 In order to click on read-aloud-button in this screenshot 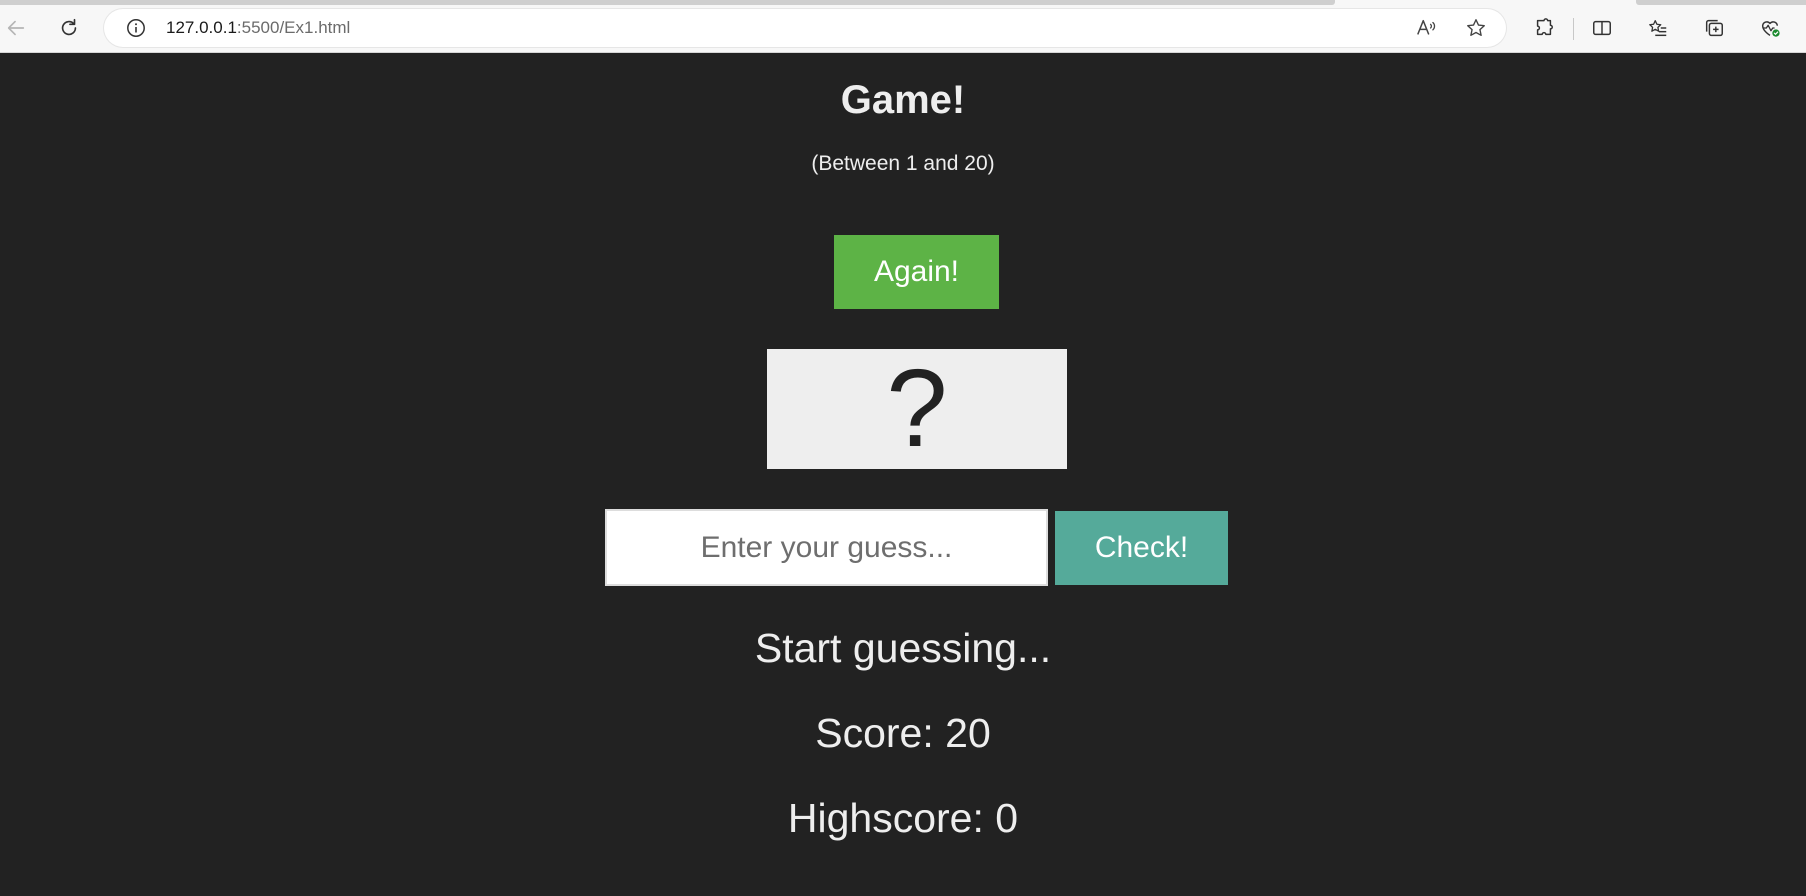, I will do `click(1426, 28)`.